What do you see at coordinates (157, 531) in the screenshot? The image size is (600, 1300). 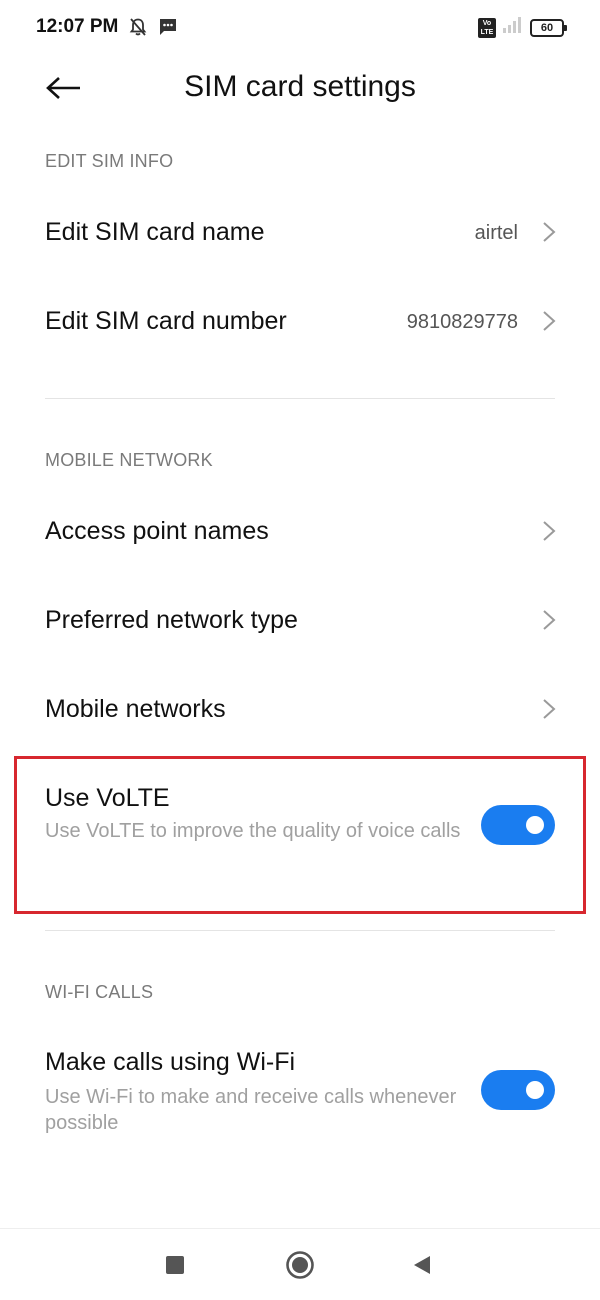 I see `row-title: Access point names` at bounding box center [157, 531].